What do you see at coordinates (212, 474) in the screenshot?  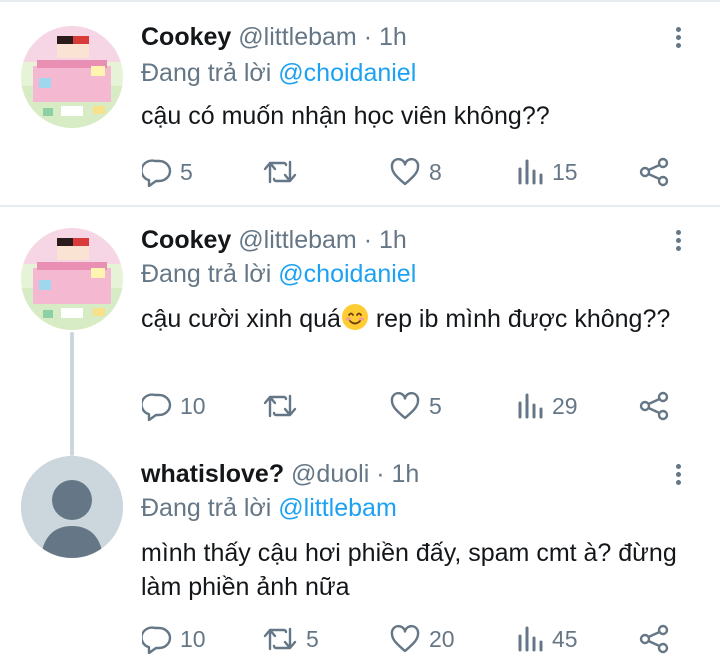 I see `display-name: whatislove?` at bounding box center [212, 474].